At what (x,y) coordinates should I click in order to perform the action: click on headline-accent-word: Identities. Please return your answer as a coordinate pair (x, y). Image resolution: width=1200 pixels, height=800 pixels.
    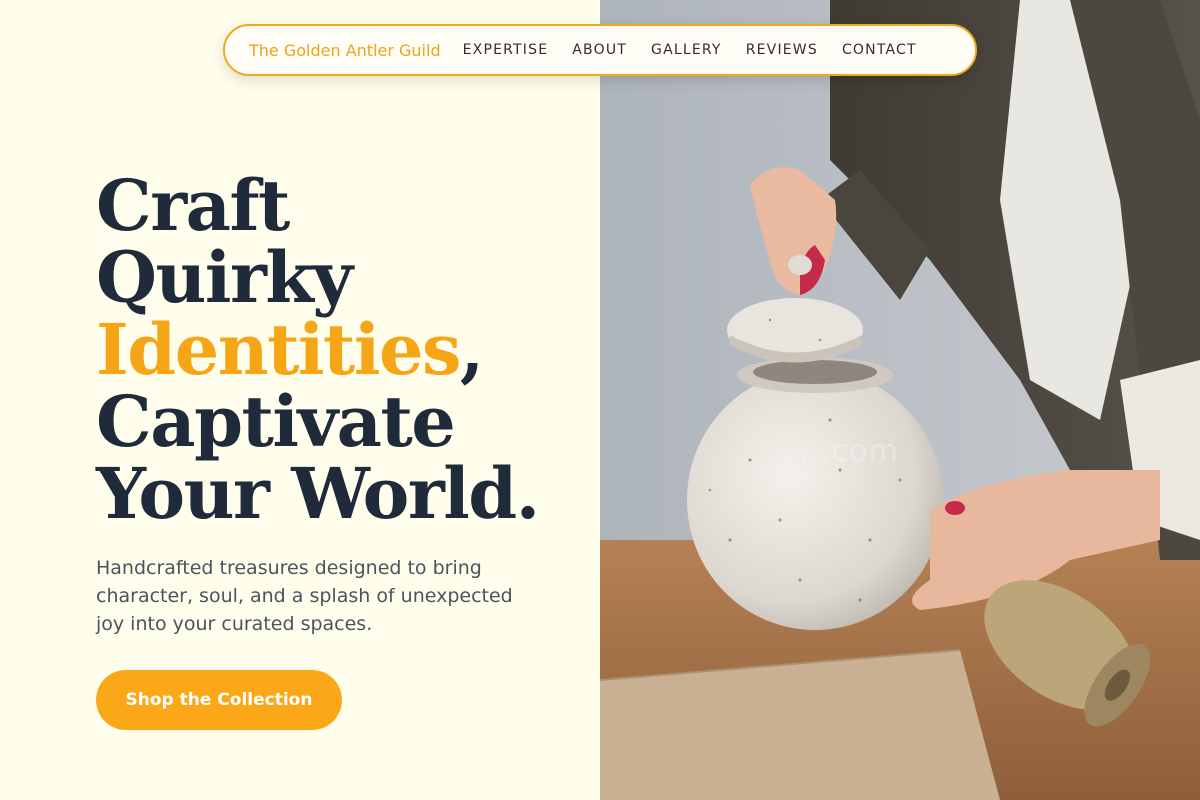
    Looking at the image, I should click on (278, 349).